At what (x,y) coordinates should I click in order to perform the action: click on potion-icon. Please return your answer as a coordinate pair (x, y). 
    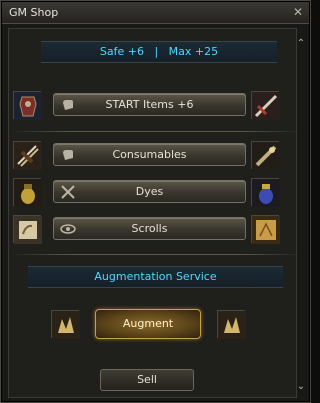
    Looking at the image, I should click on (265, 155).